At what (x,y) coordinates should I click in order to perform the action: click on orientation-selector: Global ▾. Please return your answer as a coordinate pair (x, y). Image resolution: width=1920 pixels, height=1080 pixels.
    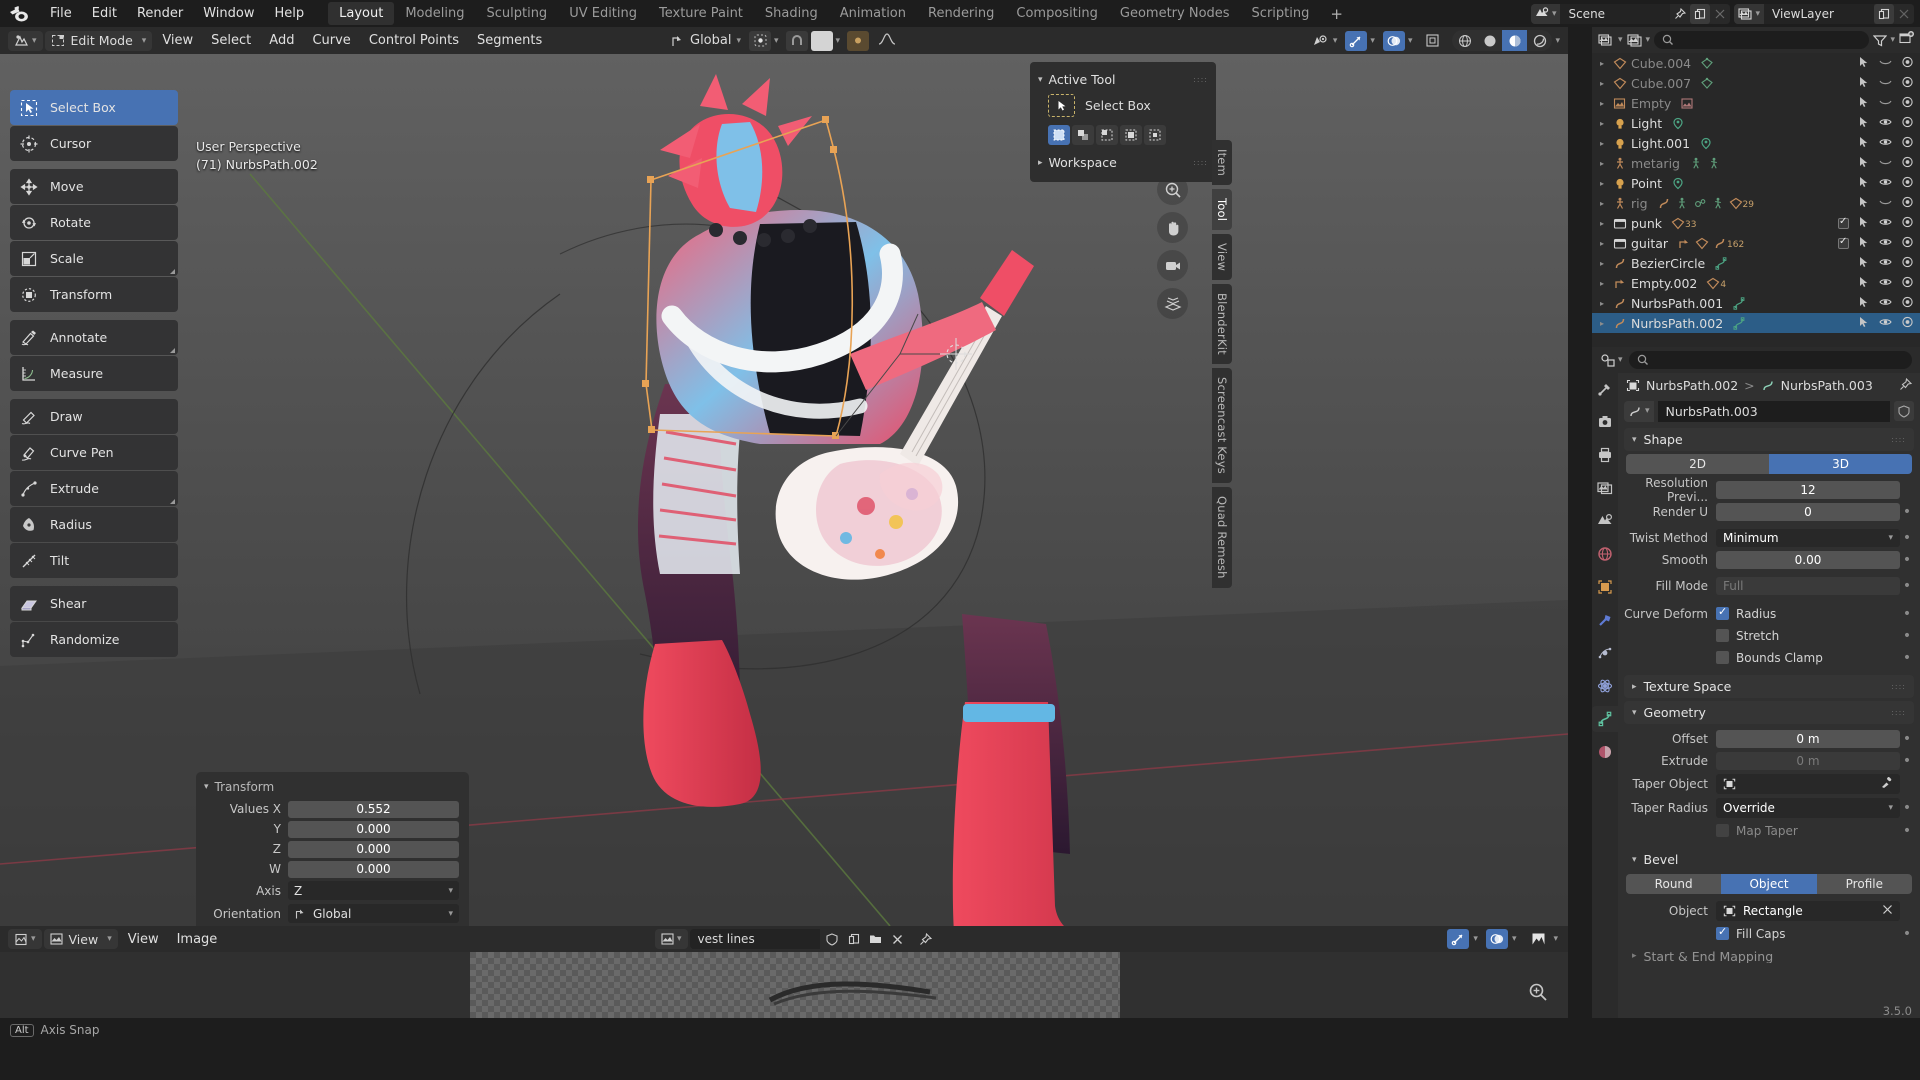
    Looking at the image, I should click on (705, 40).